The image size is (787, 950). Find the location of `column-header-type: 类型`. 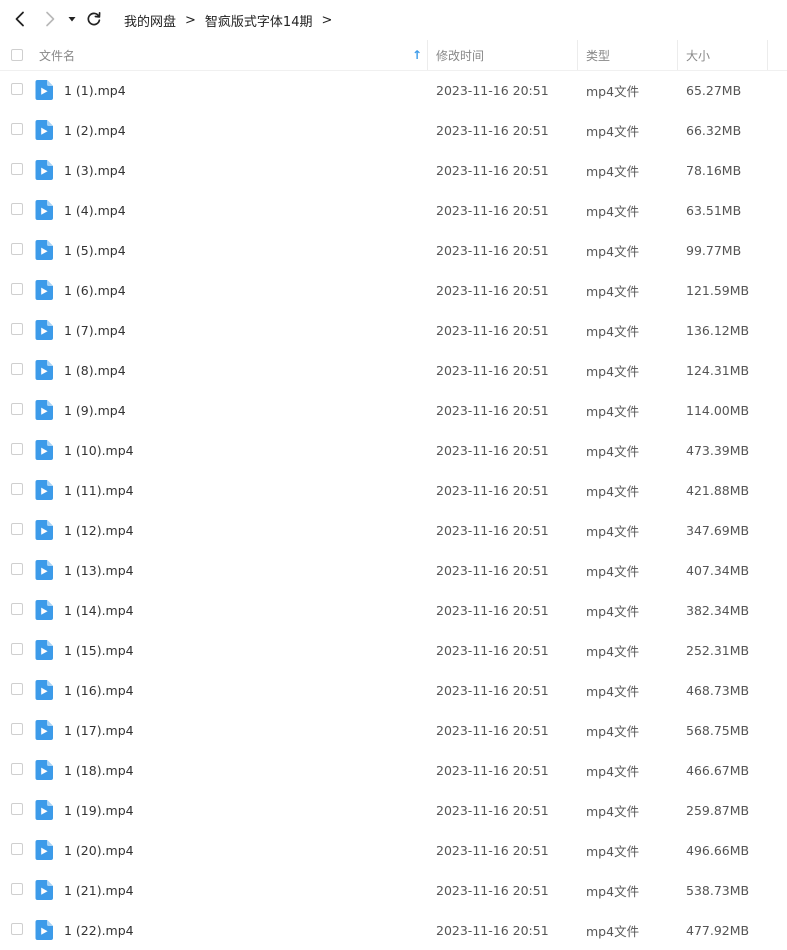

column-header-type: 类型 is located at coordinates (598, 55).